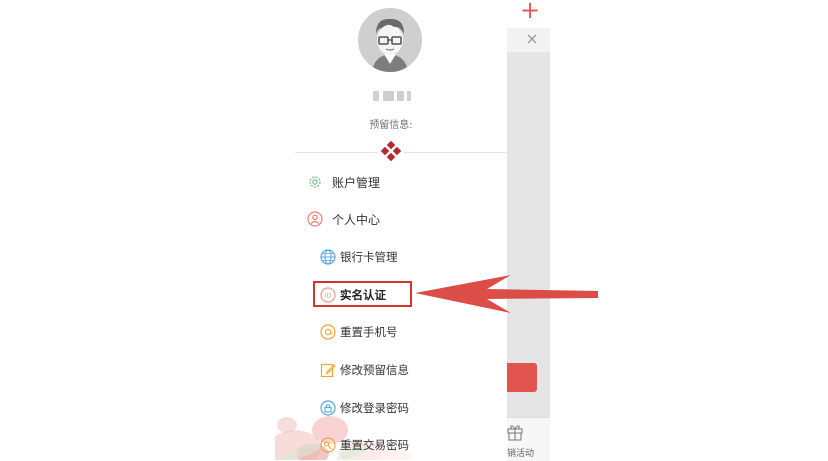  I want to click on key-icon, so click(328, 445).